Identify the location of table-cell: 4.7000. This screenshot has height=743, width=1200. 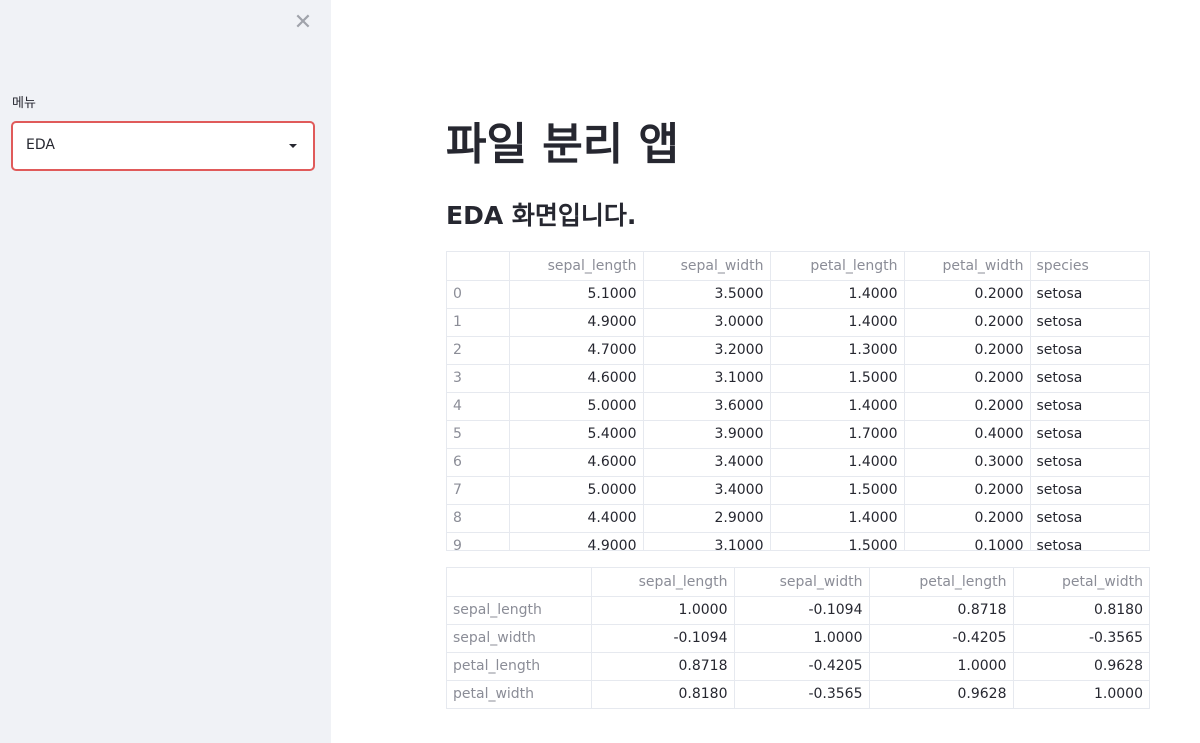
(576, 350).